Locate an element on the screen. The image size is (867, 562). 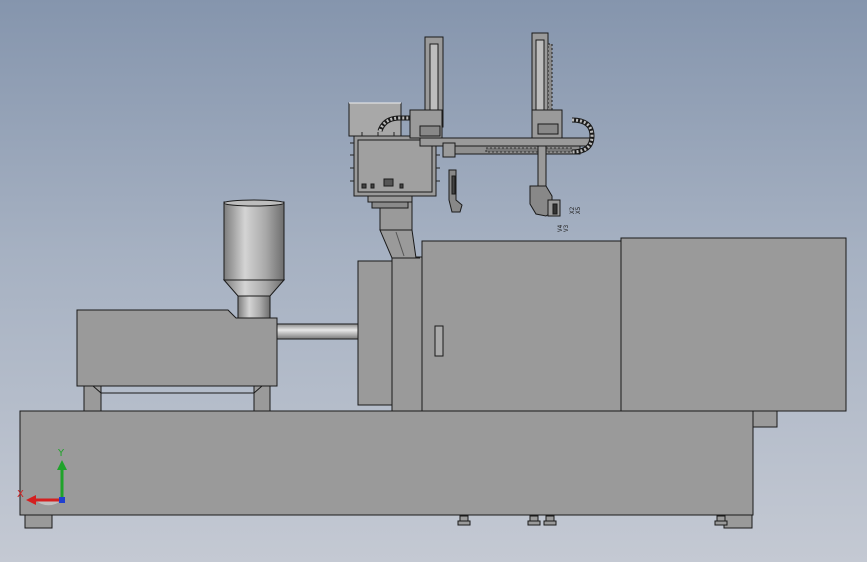
x-axis-label: X is located at coordinates (20, 494).